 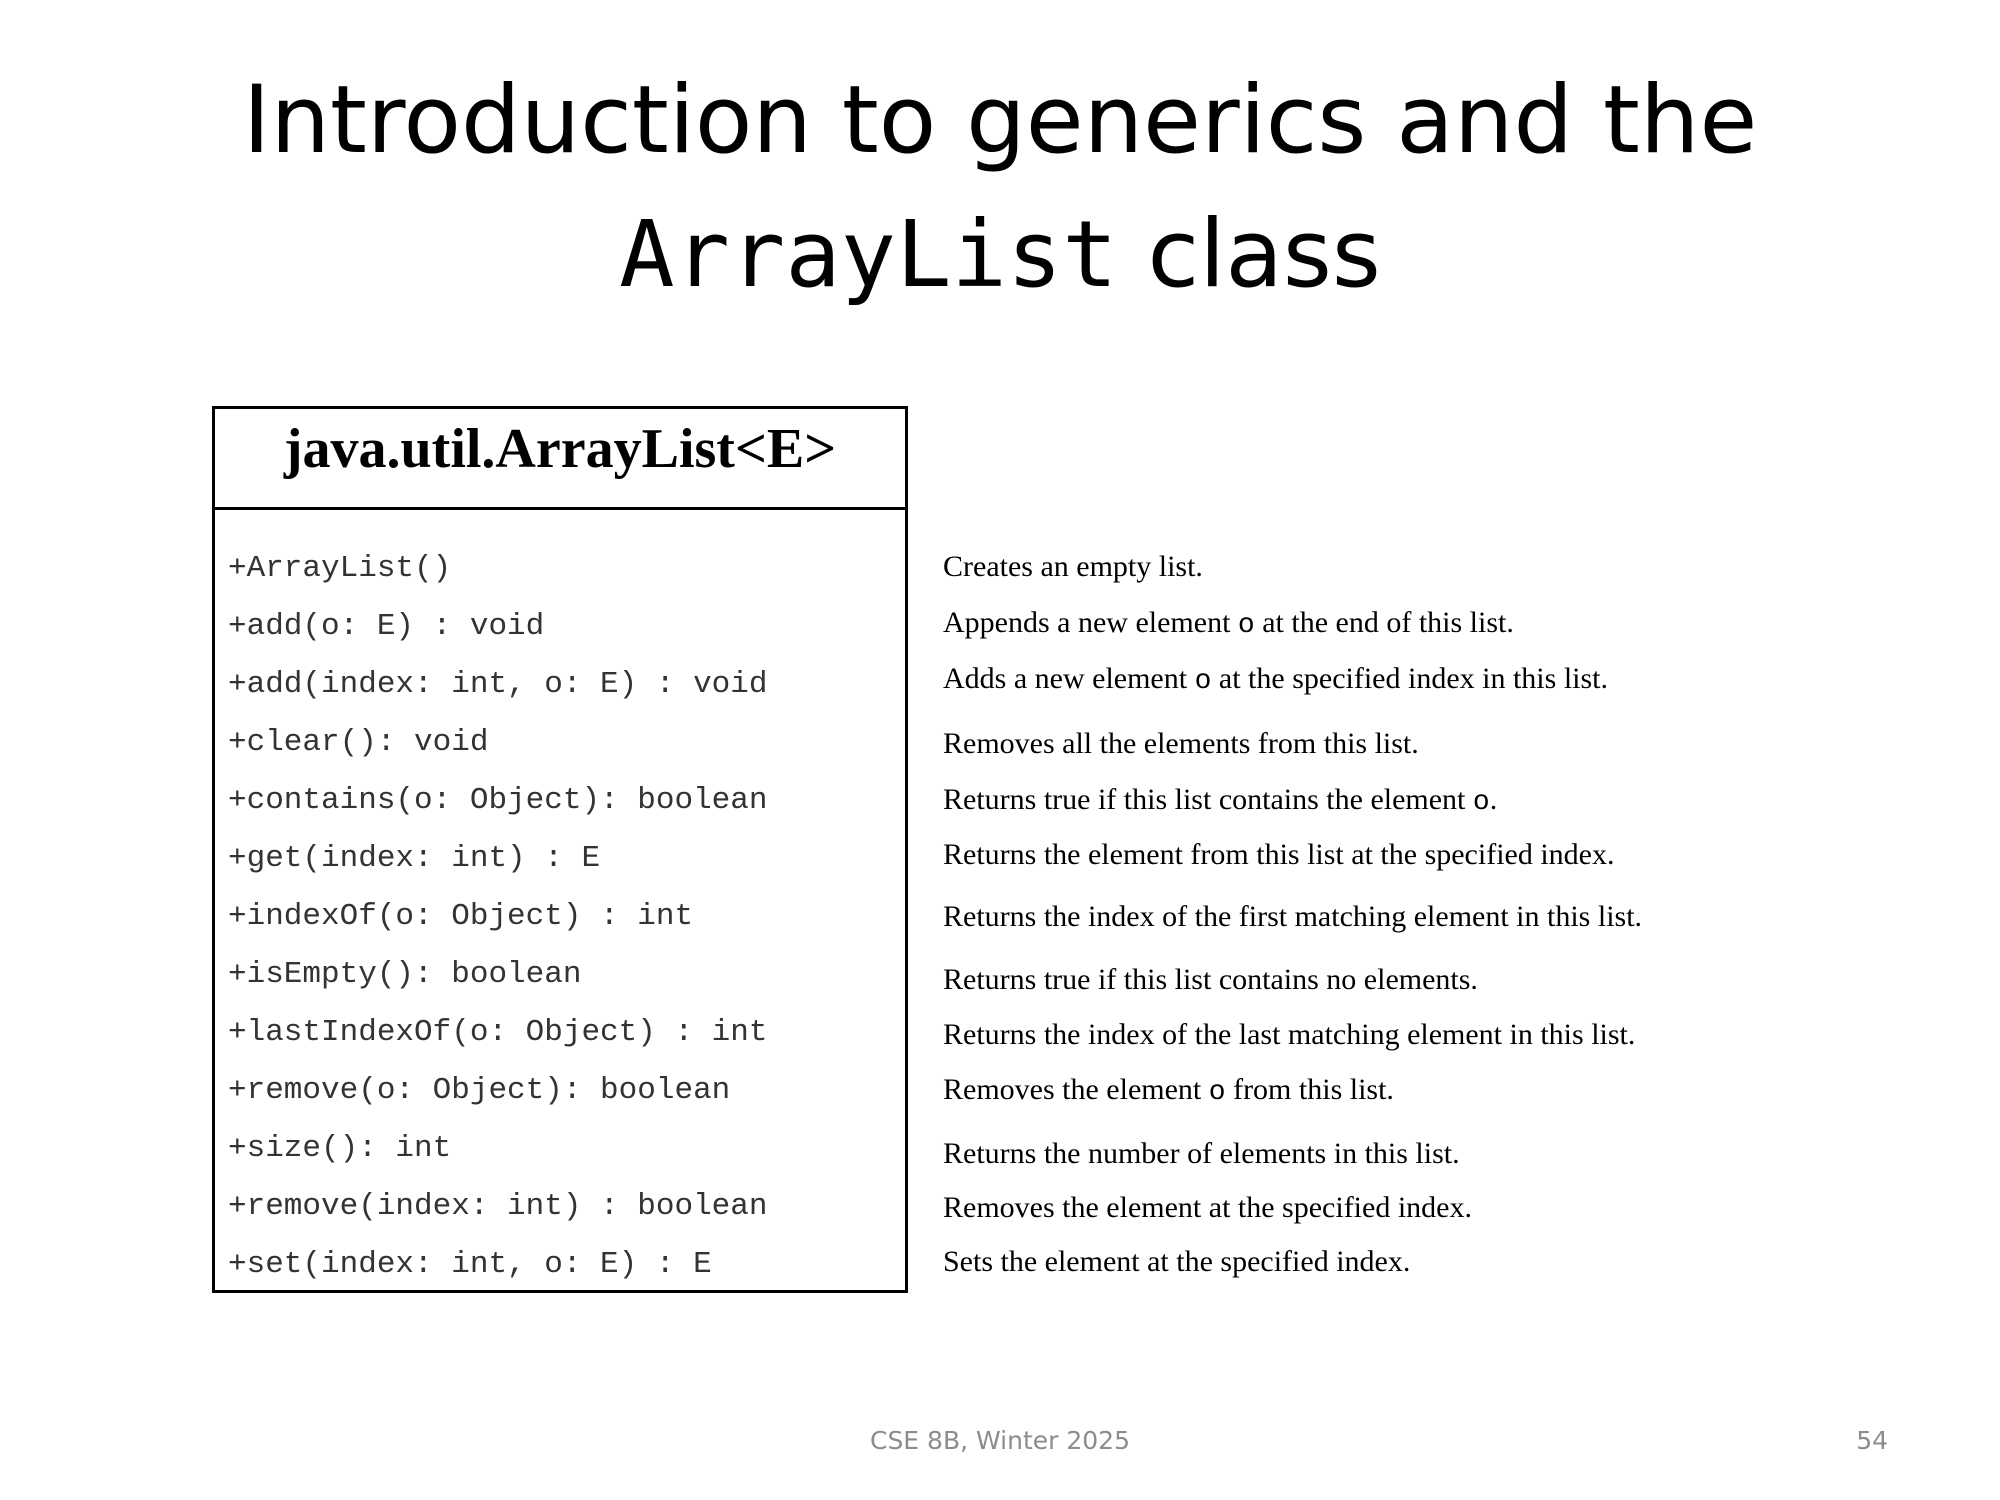 What do you see at coordinates (461, 916) in the screenshot?
I see `uml-method-signature: +indexOf(o: Object) : int` at bounding box center [461, 916].